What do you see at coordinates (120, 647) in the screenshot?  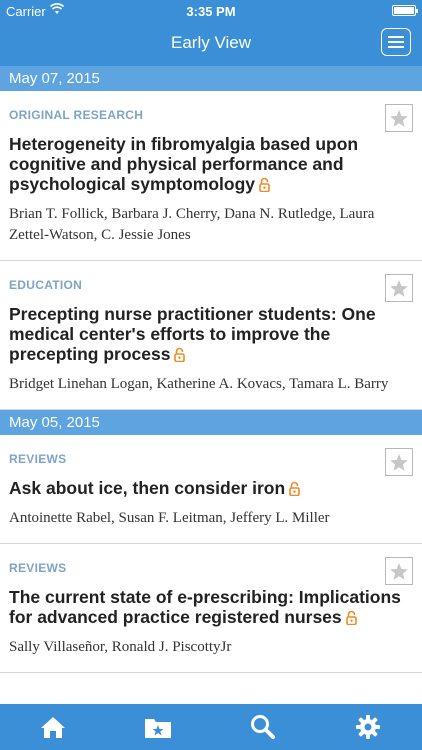 I see `article-authors: Sally Villaseñor, Ronald J. PiscottyJr` at bounding box center [120, 647].